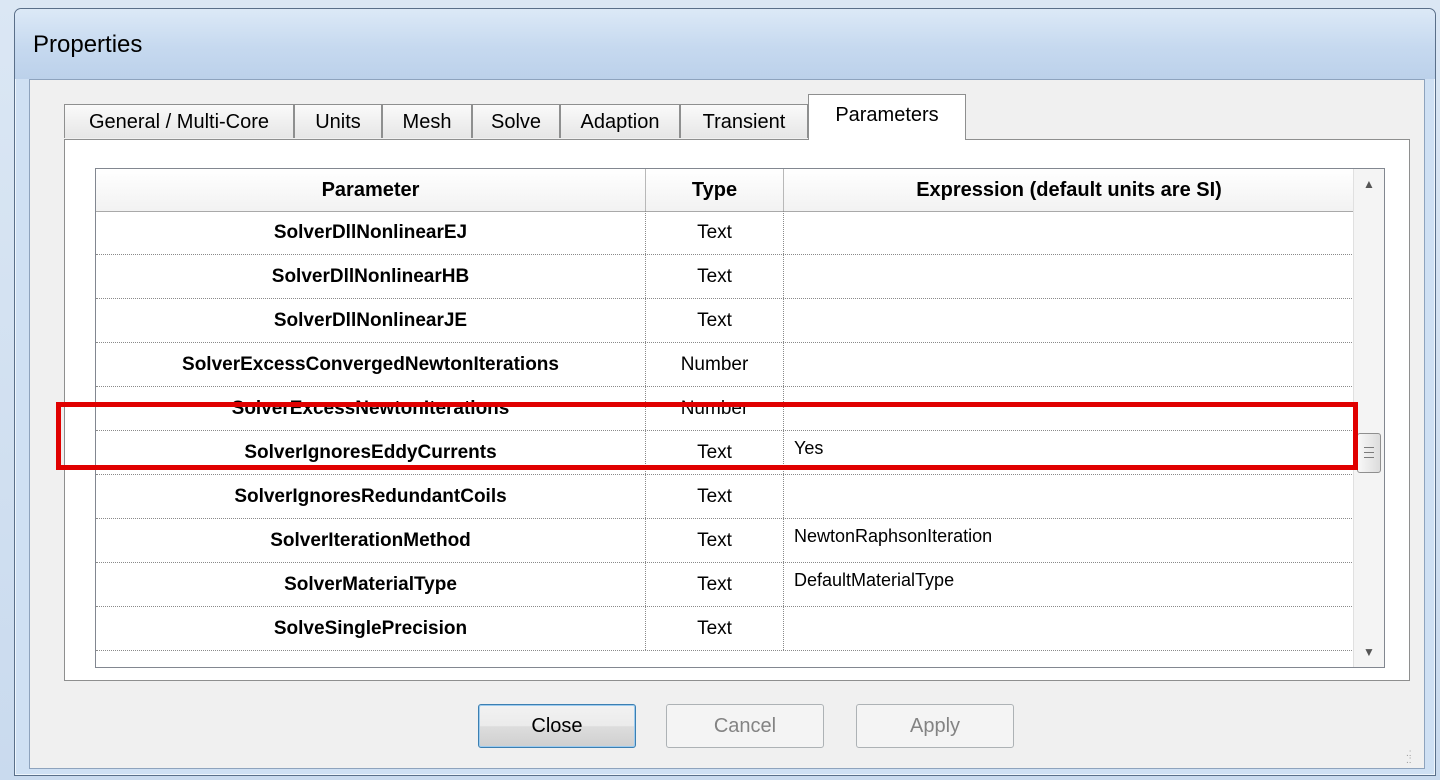 The width and height of the screenshot is (1440, 780). Describe the element at coordinates (1069, 540) in the screenshot. I see `expression-cell: NewtonRaphsonIteration` at that location.